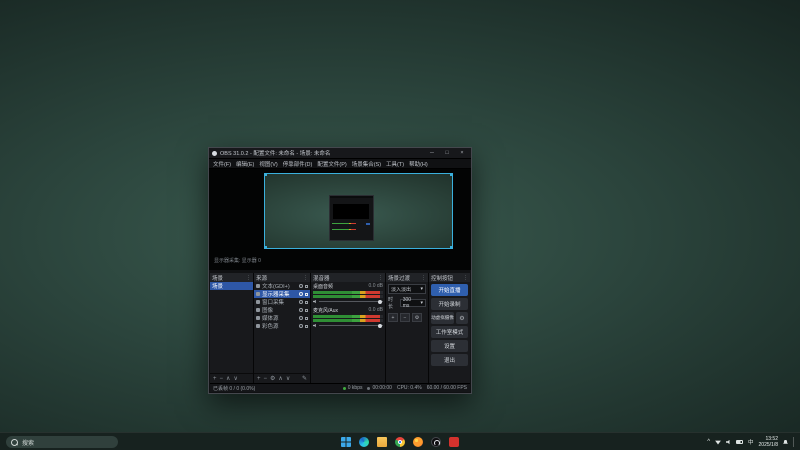  I want to click on source-edit-icon: ✎, so click(304, 379).